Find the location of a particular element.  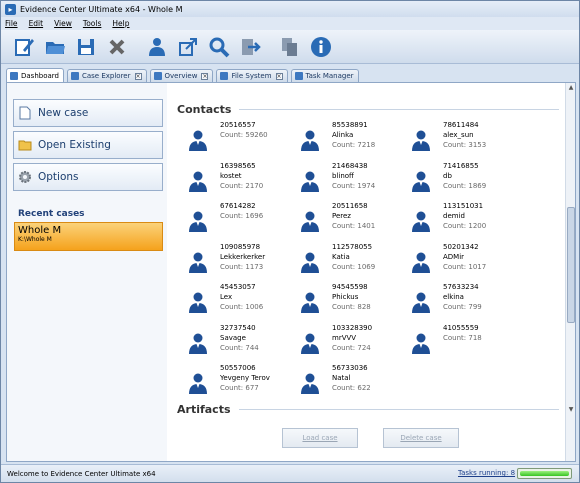

contact-item: 50557006 Yevgeny Terov Count: 677 is located at coordinates (242, 382).